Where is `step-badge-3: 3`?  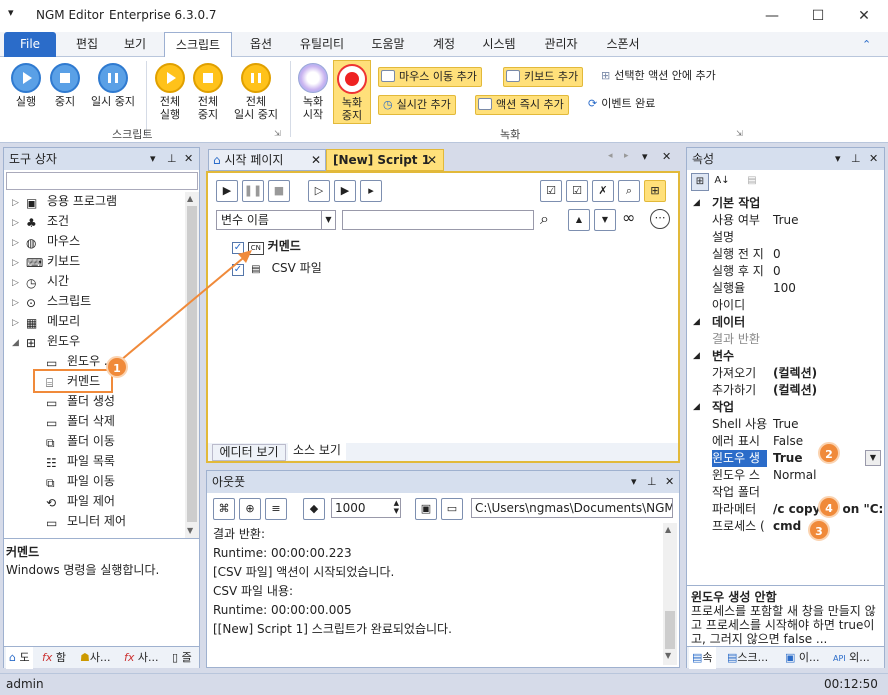 step-badge-3: 3 is located at coordinates (819, 530).